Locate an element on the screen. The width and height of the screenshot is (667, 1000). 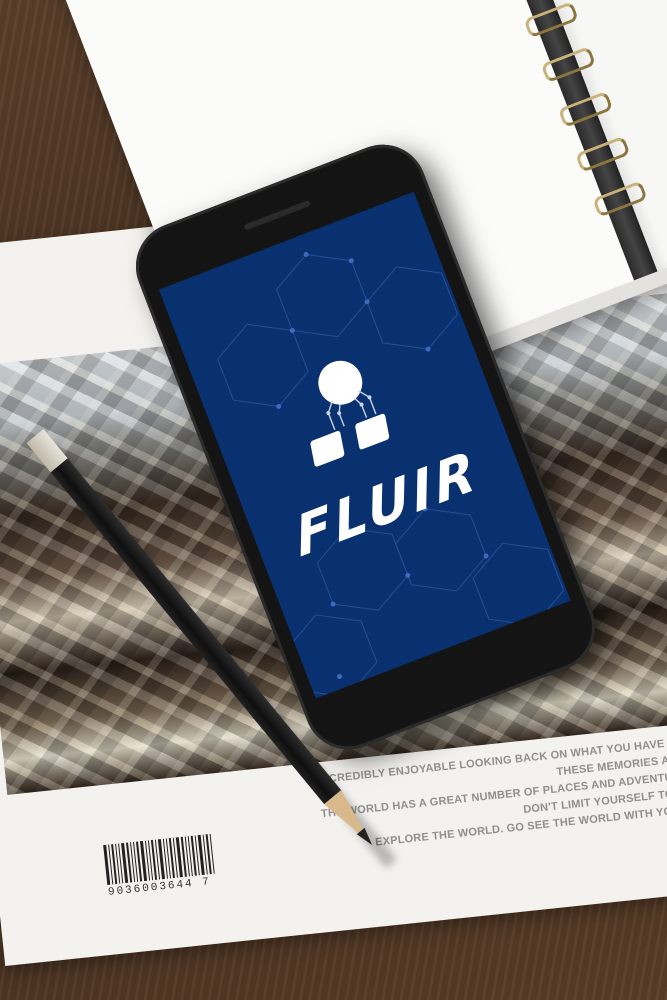
phone-speaker is located at coordinates (277, 215).